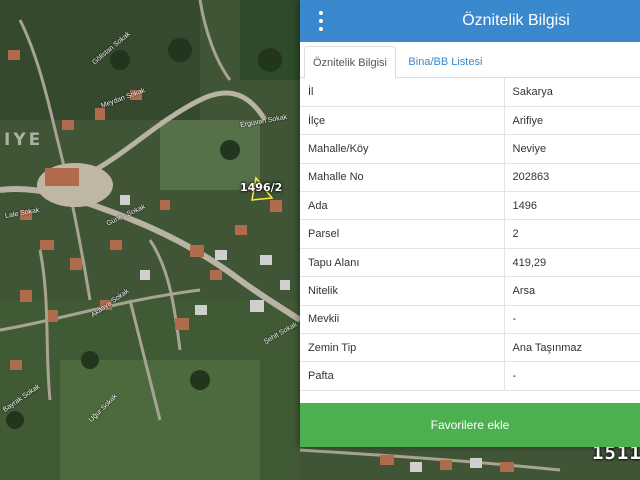  I want to click on table-row: Ada 1496, so click(470, 206).